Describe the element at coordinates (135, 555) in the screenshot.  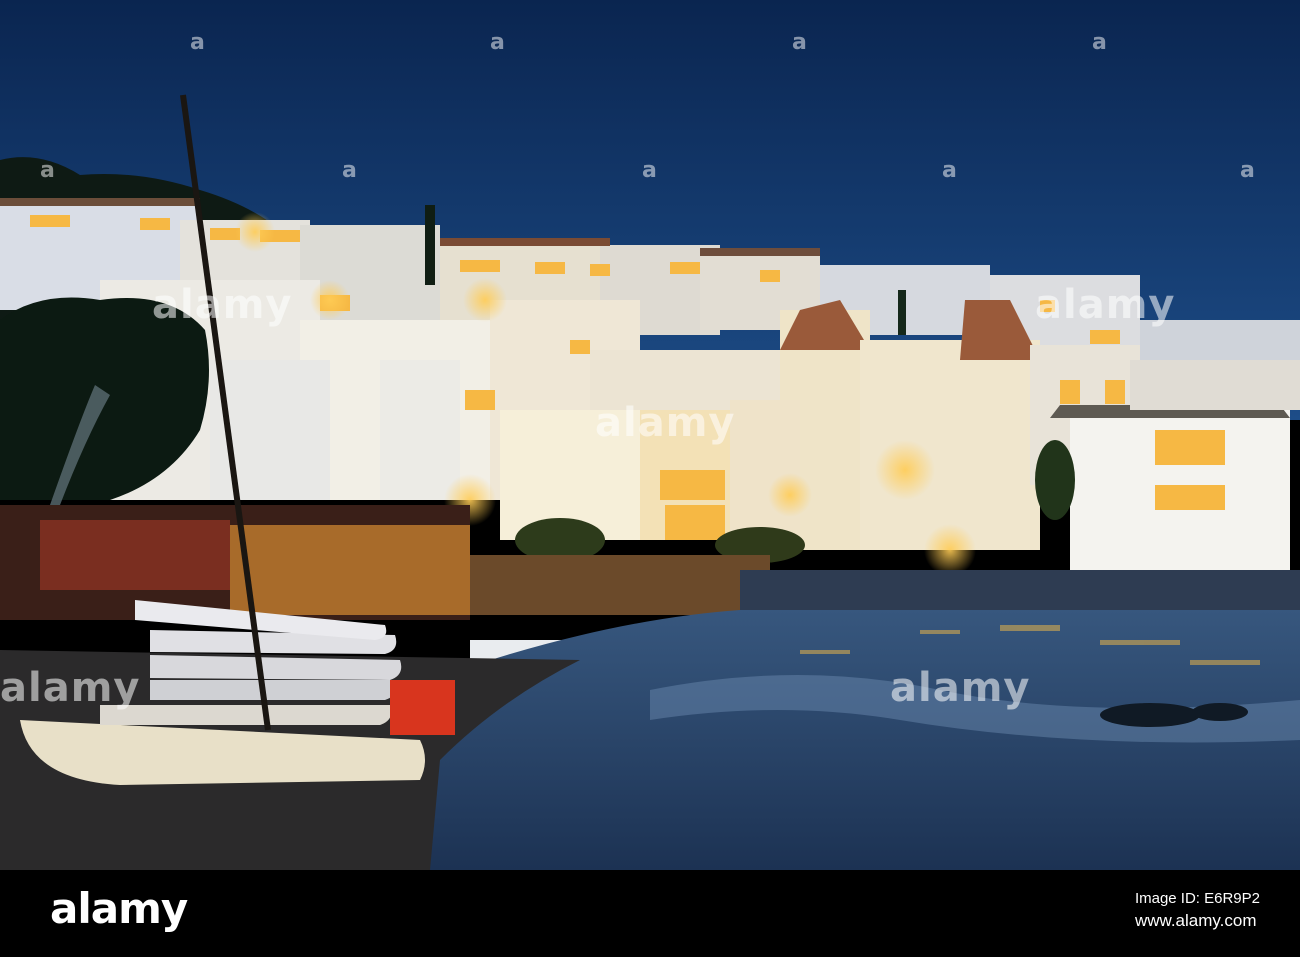
I see `red-hut` at that location.